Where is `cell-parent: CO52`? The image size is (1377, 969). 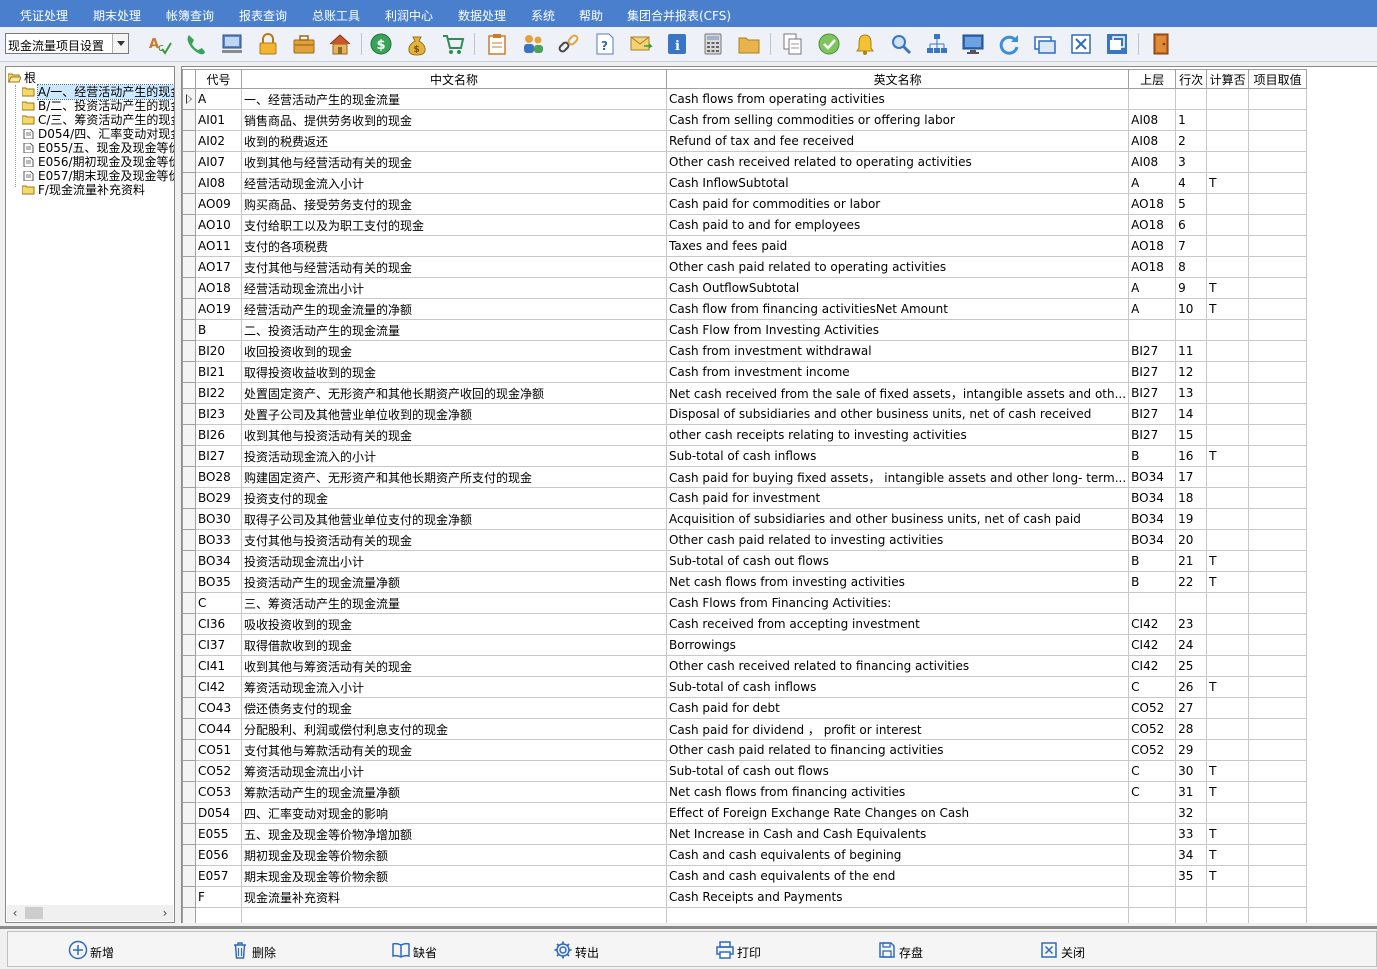 cell-parent: CO52 is located at coordinates (1152, 750).